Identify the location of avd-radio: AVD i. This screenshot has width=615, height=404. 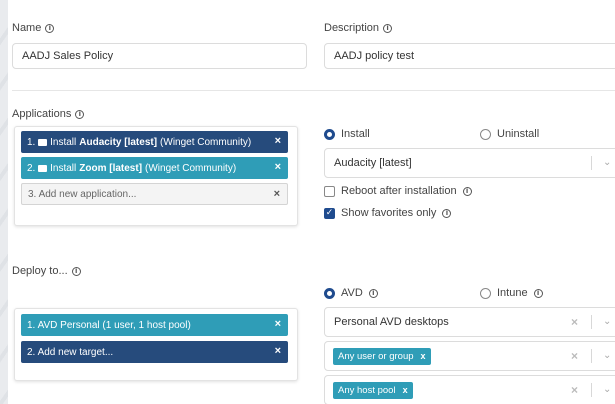
(351, 293).